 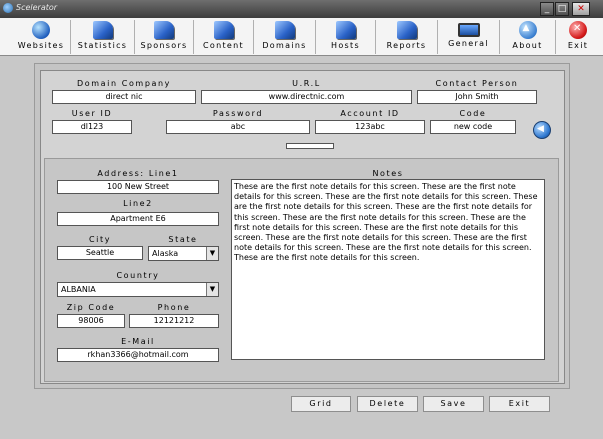 I want to click on toolbar-label: Hosts, so click(x=345, y=45).